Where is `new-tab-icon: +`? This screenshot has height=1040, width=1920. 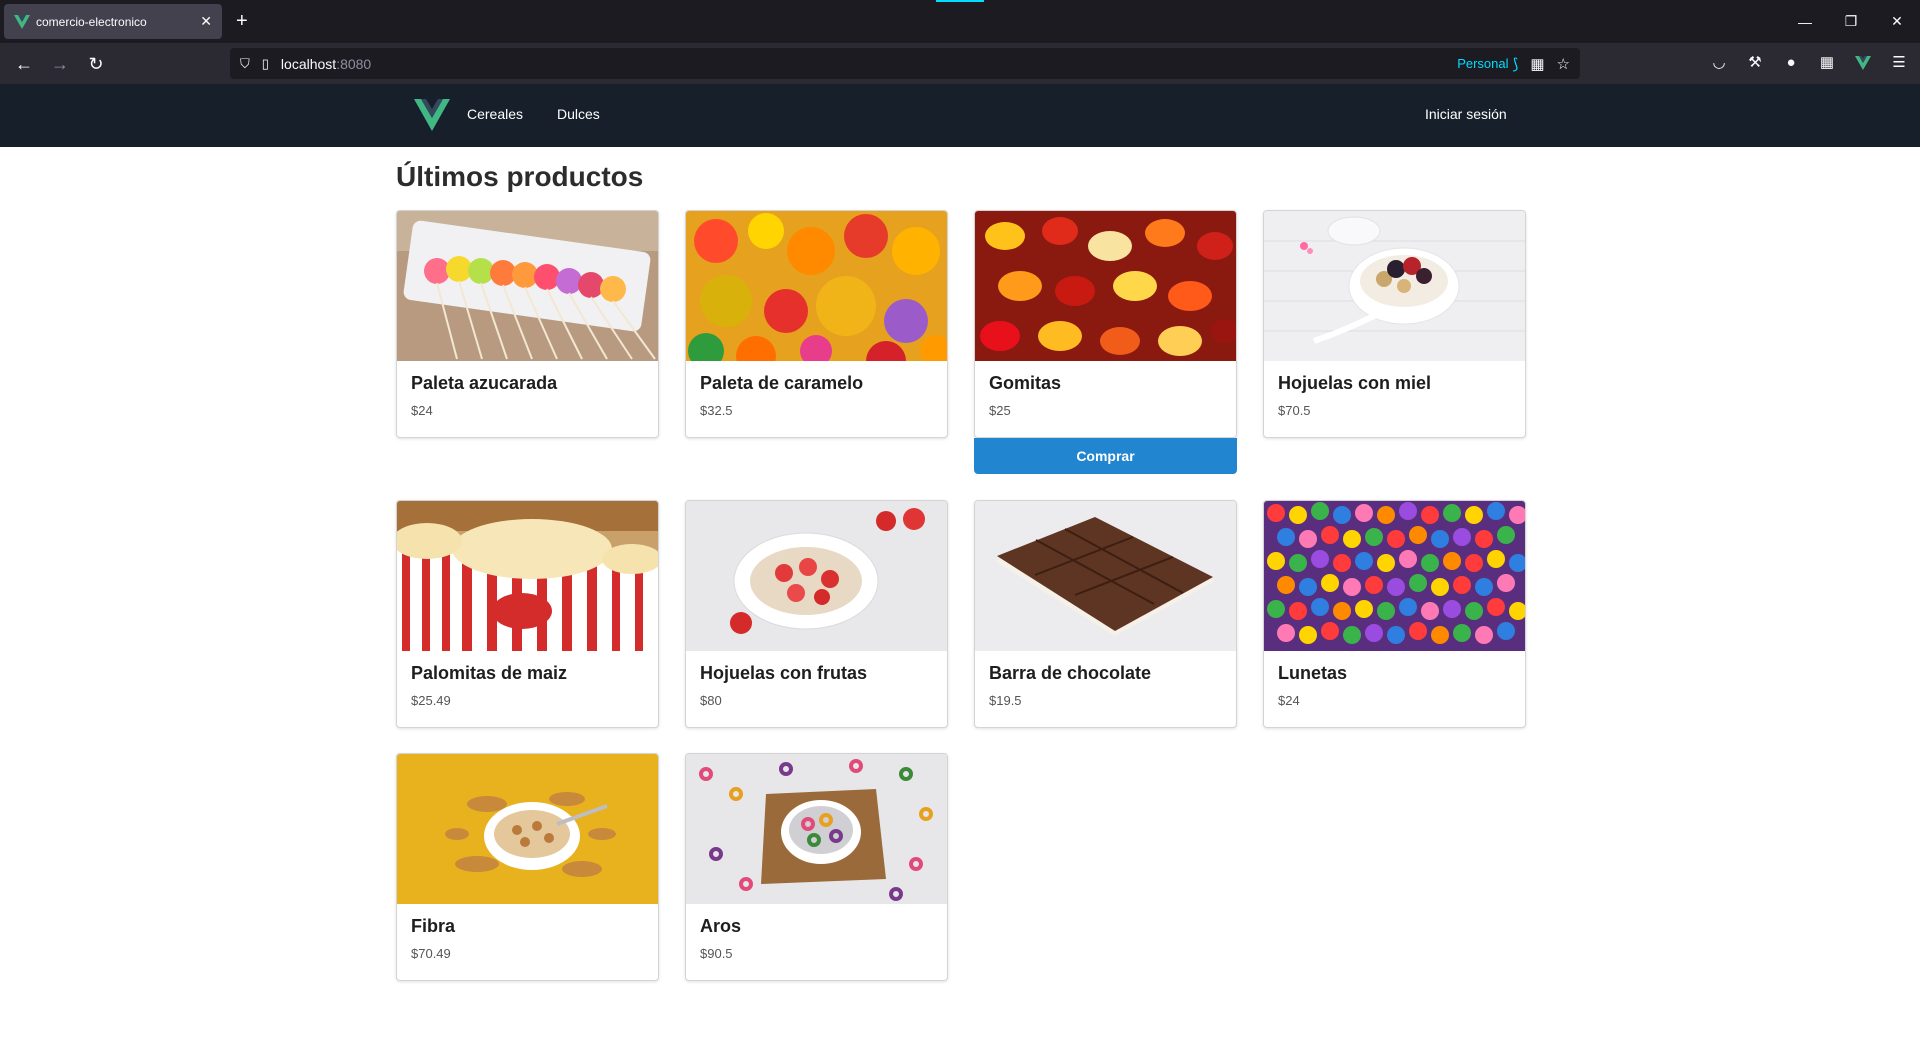 new-tab-icon: + is located at coordinates (242, 21).